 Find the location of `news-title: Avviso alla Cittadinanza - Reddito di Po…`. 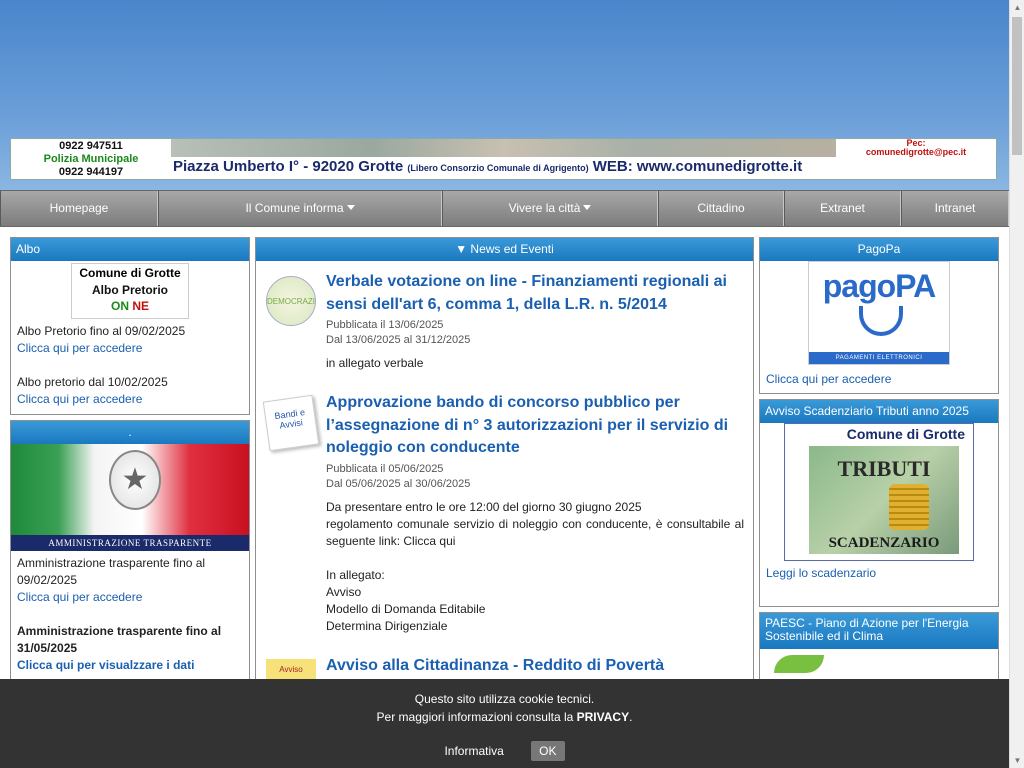

news-title: Avviso alla Cittadinanza - Reddito di Po… is located at coordinates (535, 666).